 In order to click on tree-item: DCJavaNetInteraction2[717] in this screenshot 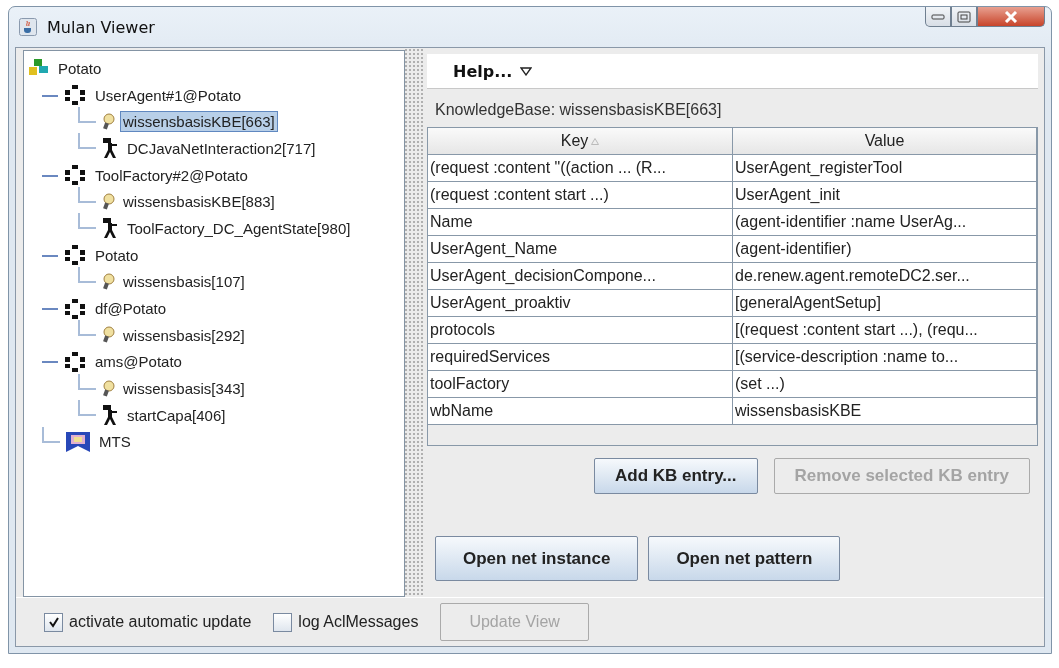, I will do `click(221, 148)`.